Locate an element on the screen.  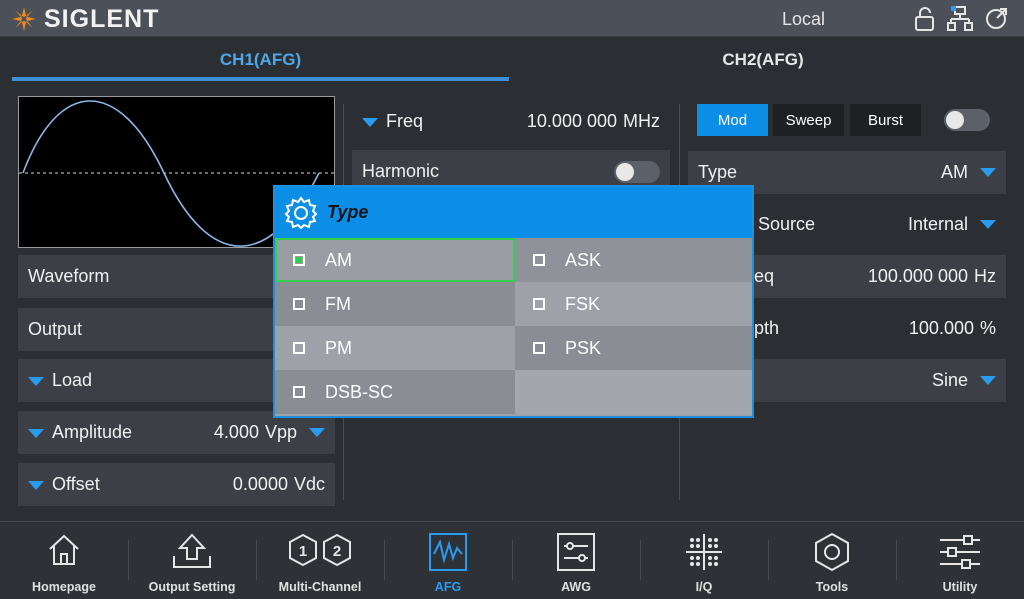
channel-tabs: CH1(AFG) CH2(AFG) is located at coordinates (512, 60).